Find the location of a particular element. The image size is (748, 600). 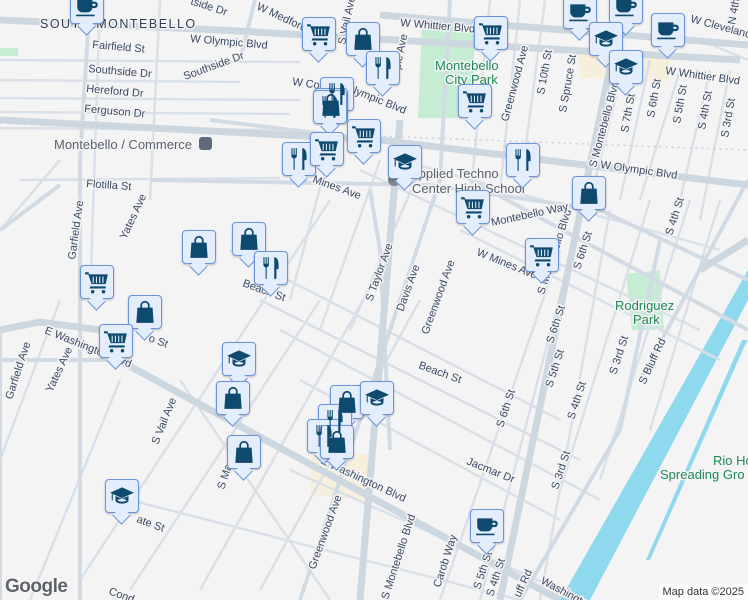

station-label: Montebello / Commerce is located at coordinates (123, 145).